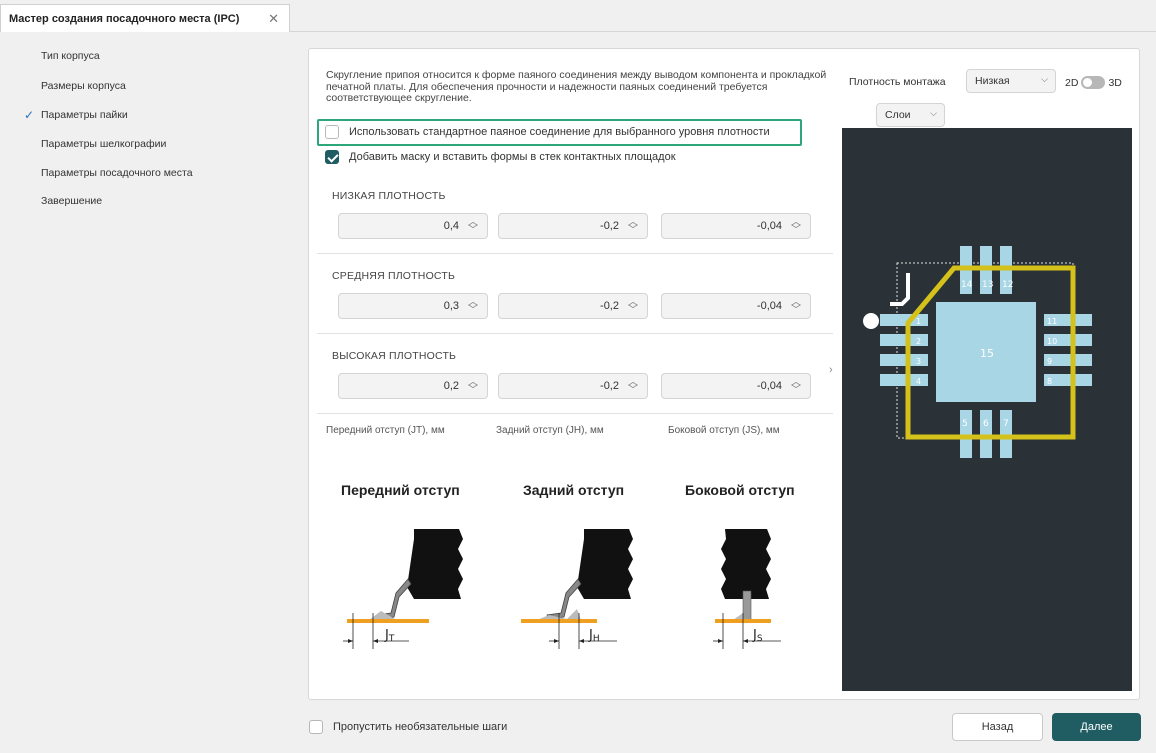  Describe the element at coordinates (736, 226) in the screenshot. I see `low-js-input: -0,04 ︿ ﹀` at that location.